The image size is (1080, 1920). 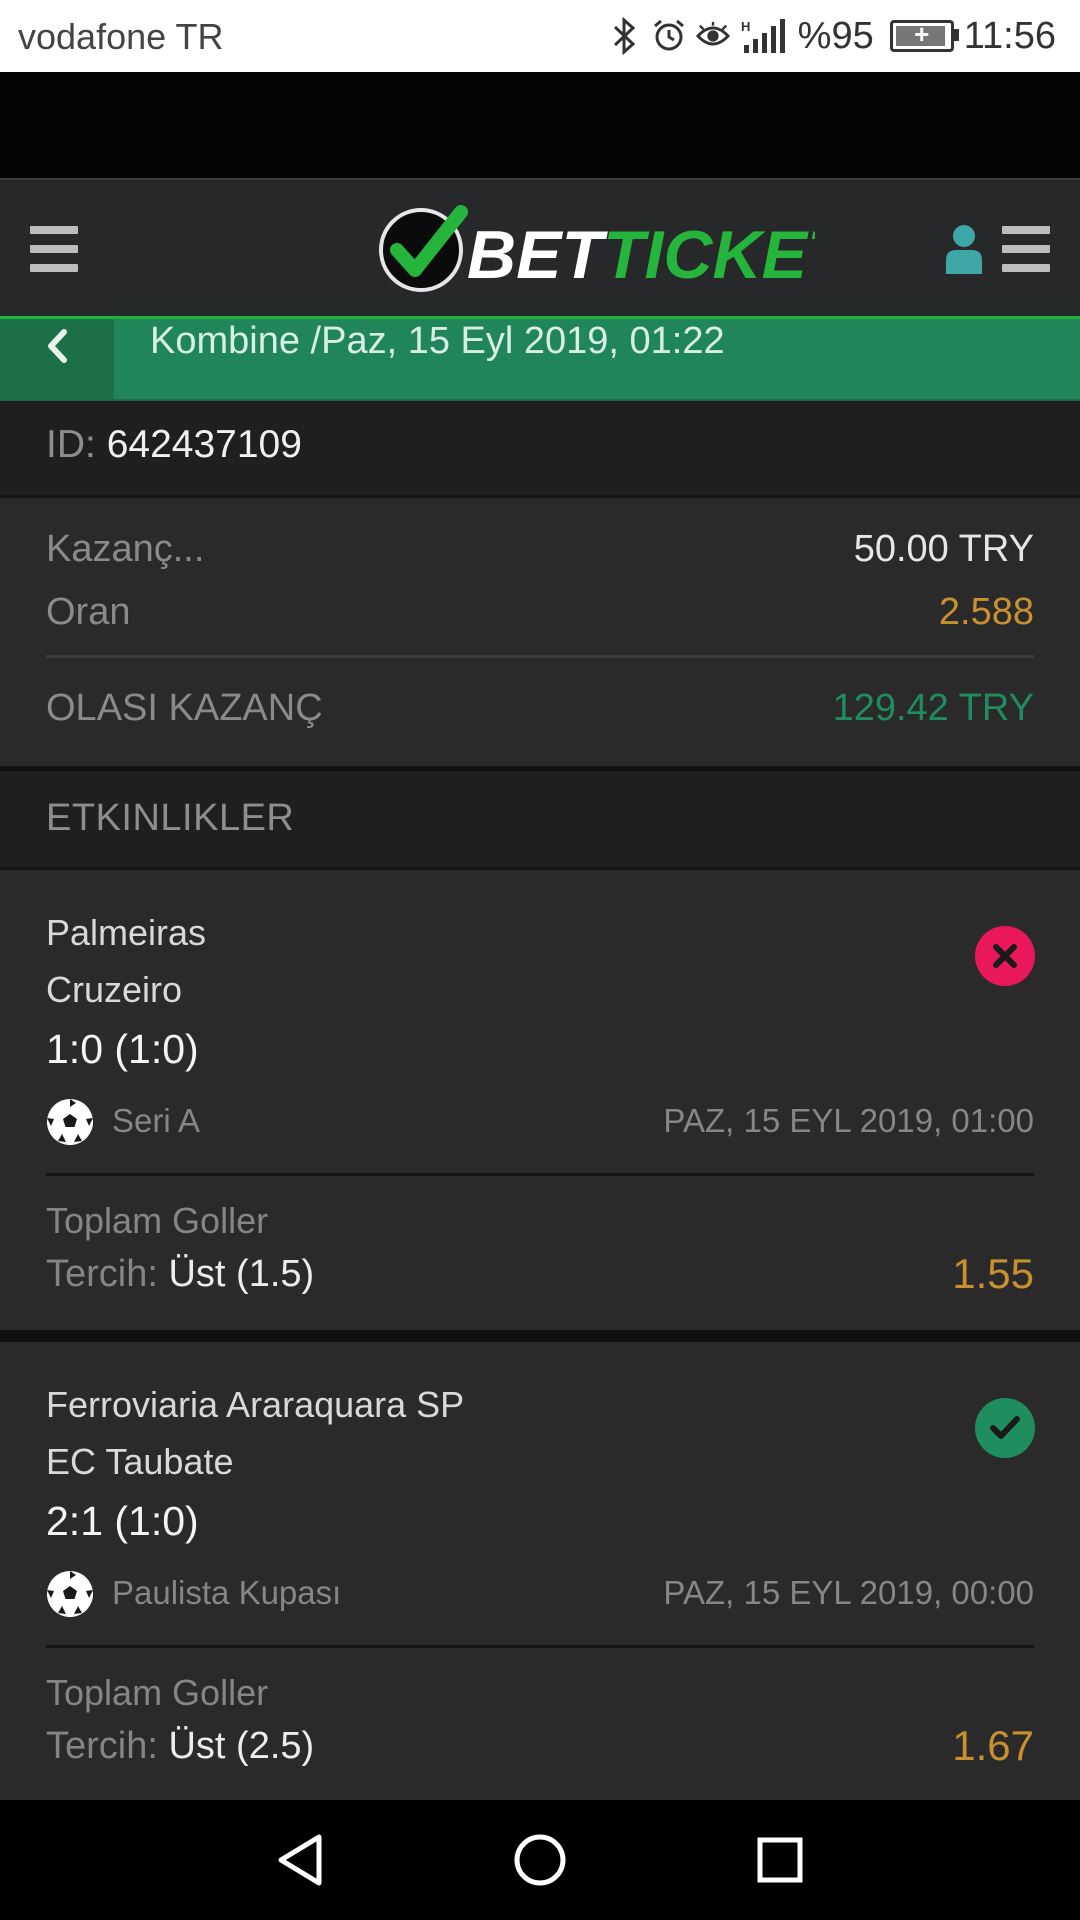 What do you see at coordinates (835, 35) in the screenshot?
I see `battery-percent: %95` at bounding box center [835, 35].